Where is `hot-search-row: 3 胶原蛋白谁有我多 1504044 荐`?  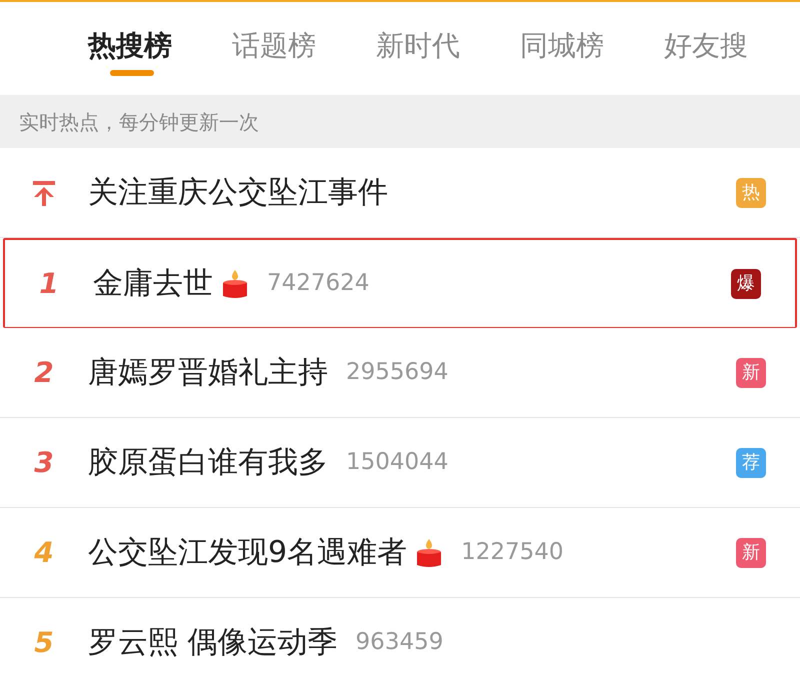
hot-search-row: 3 胶原蛋白谁有我多 1504044 荐 is located at coordinates (400, 463).